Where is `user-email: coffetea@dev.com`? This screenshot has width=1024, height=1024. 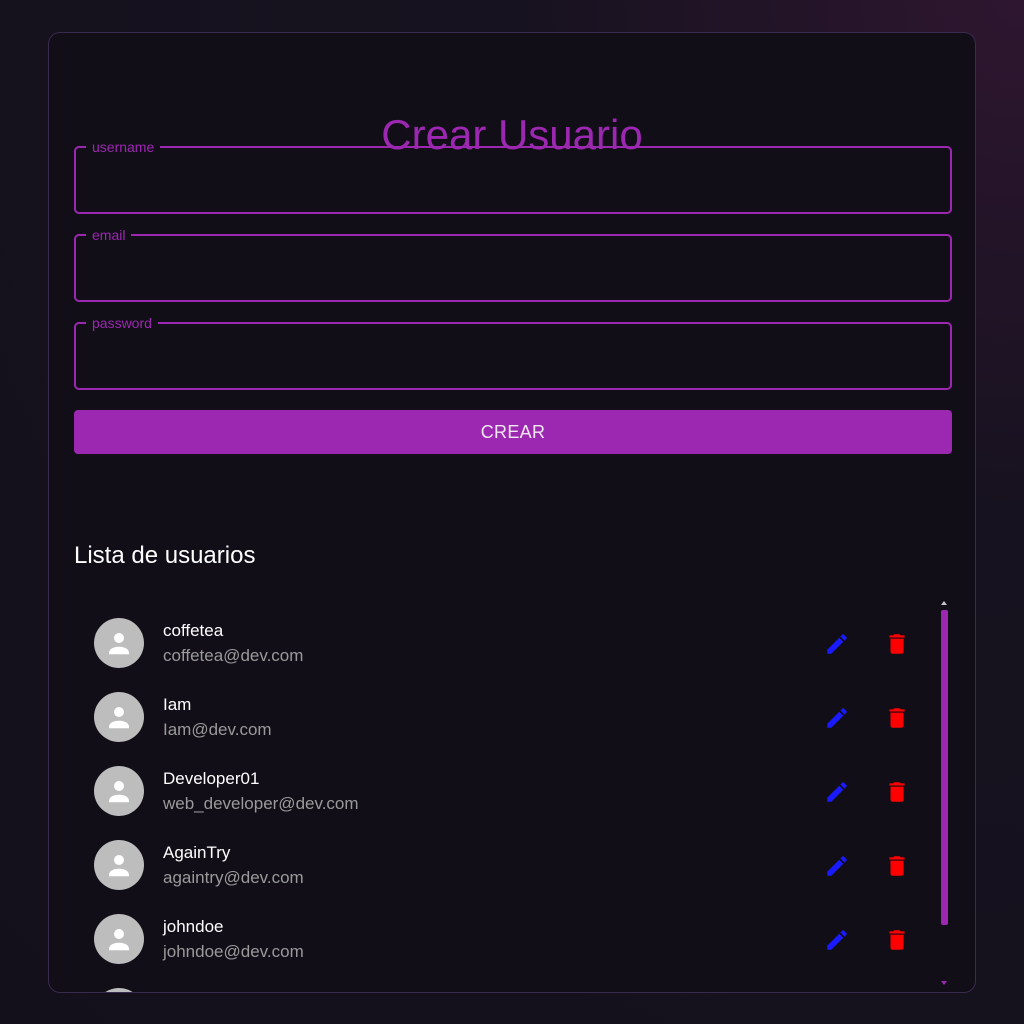 user-email: coffetea@dev.com is located at coordinates (233, 655).